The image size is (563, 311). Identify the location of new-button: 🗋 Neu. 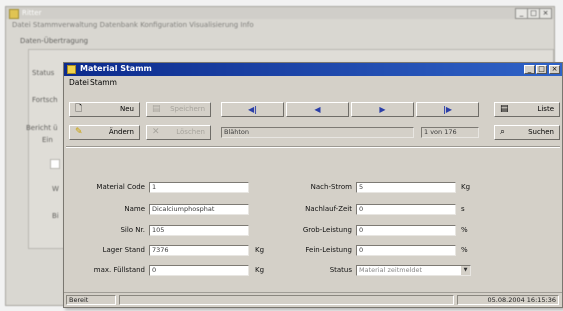
(104, 109).